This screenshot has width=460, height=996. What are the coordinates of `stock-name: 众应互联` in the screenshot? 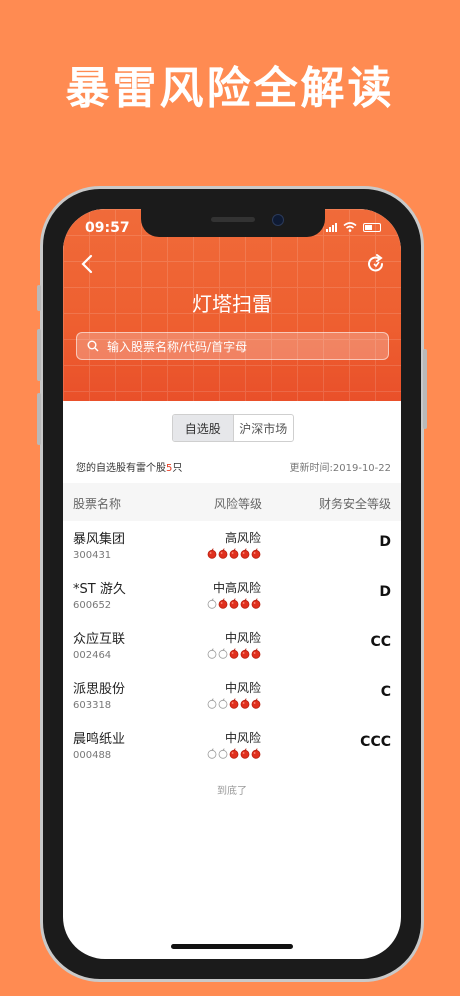 It's located at (99, 639).